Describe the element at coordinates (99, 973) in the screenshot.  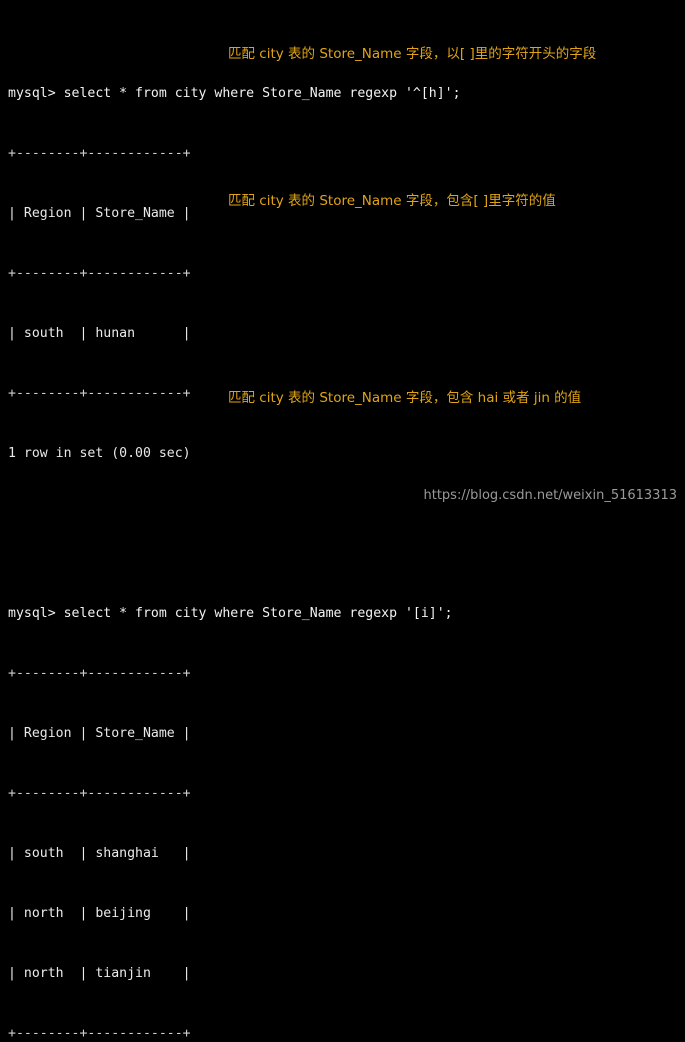
I see `table-row: | north | tianjin |` at that location.